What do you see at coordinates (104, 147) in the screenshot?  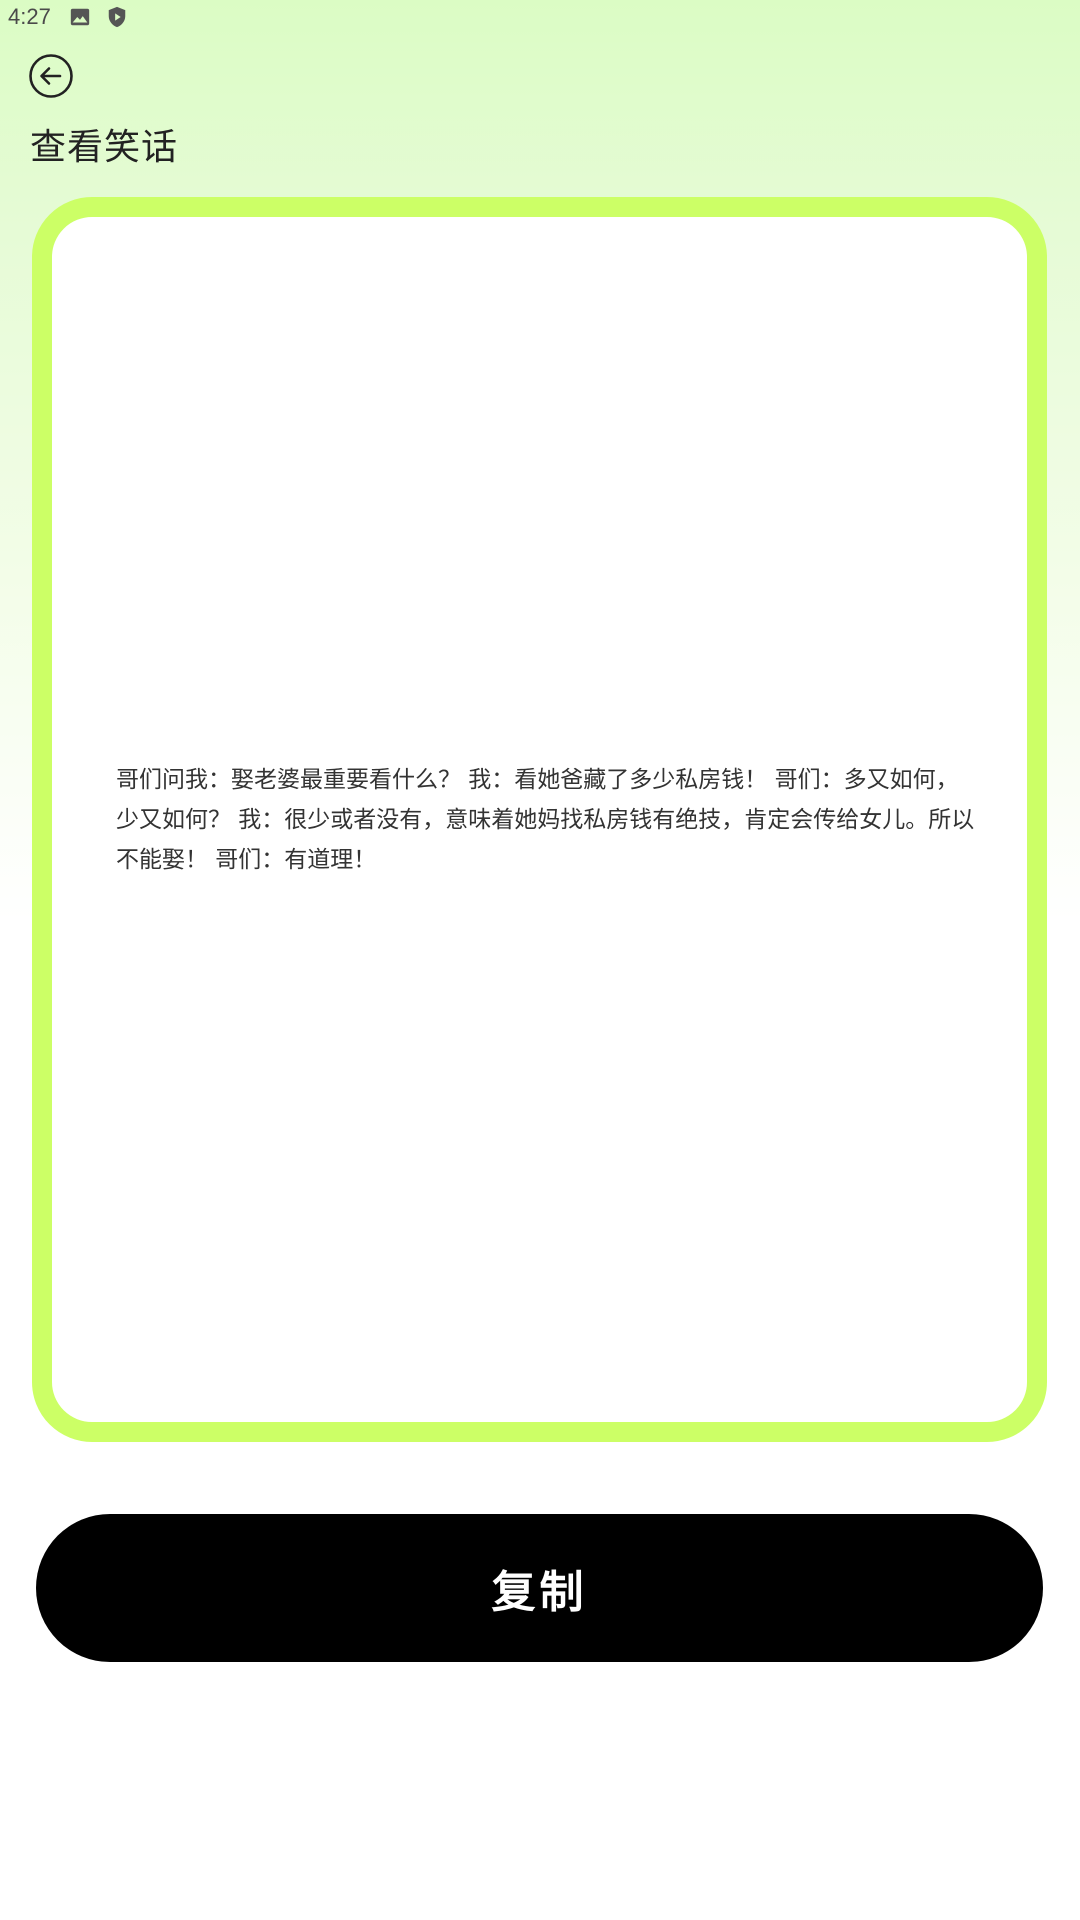 I see `page-title: 查看笑话` at bounding box center [104, 147].